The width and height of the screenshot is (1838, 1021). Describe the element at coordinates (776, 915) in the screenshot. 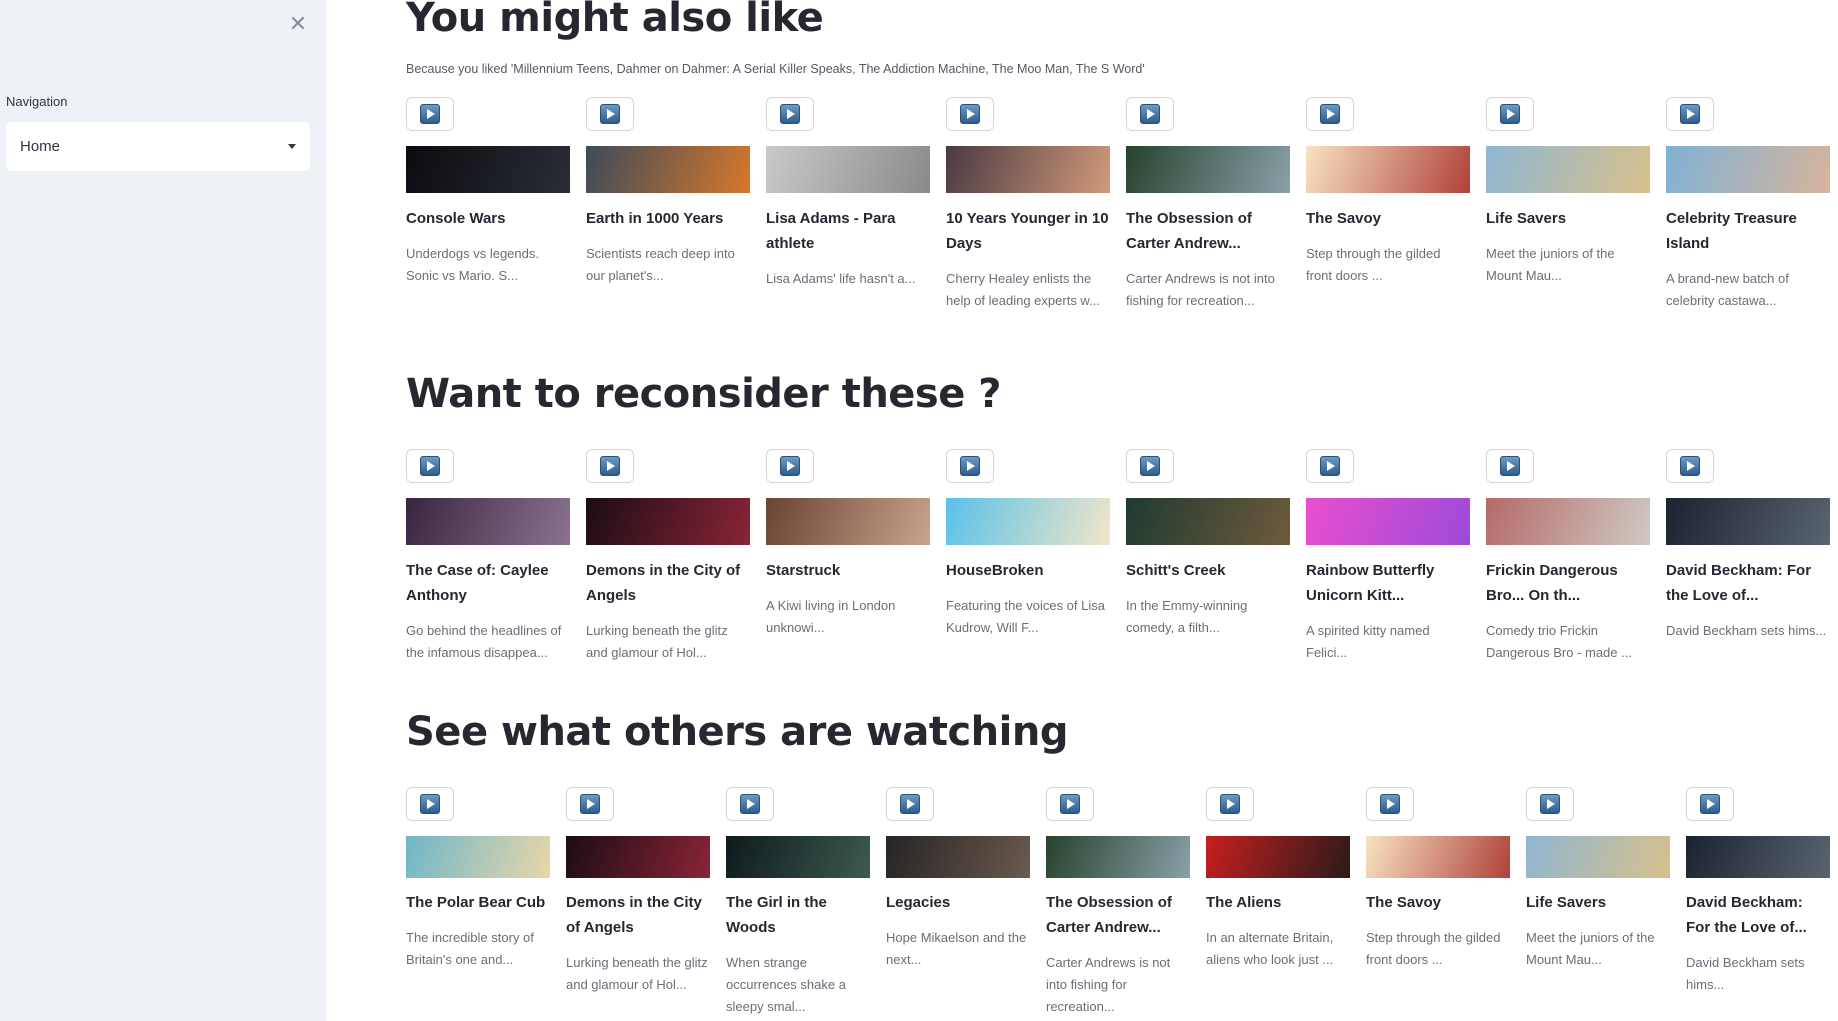

I see `show-title: The Girl in the Woods` at that location.